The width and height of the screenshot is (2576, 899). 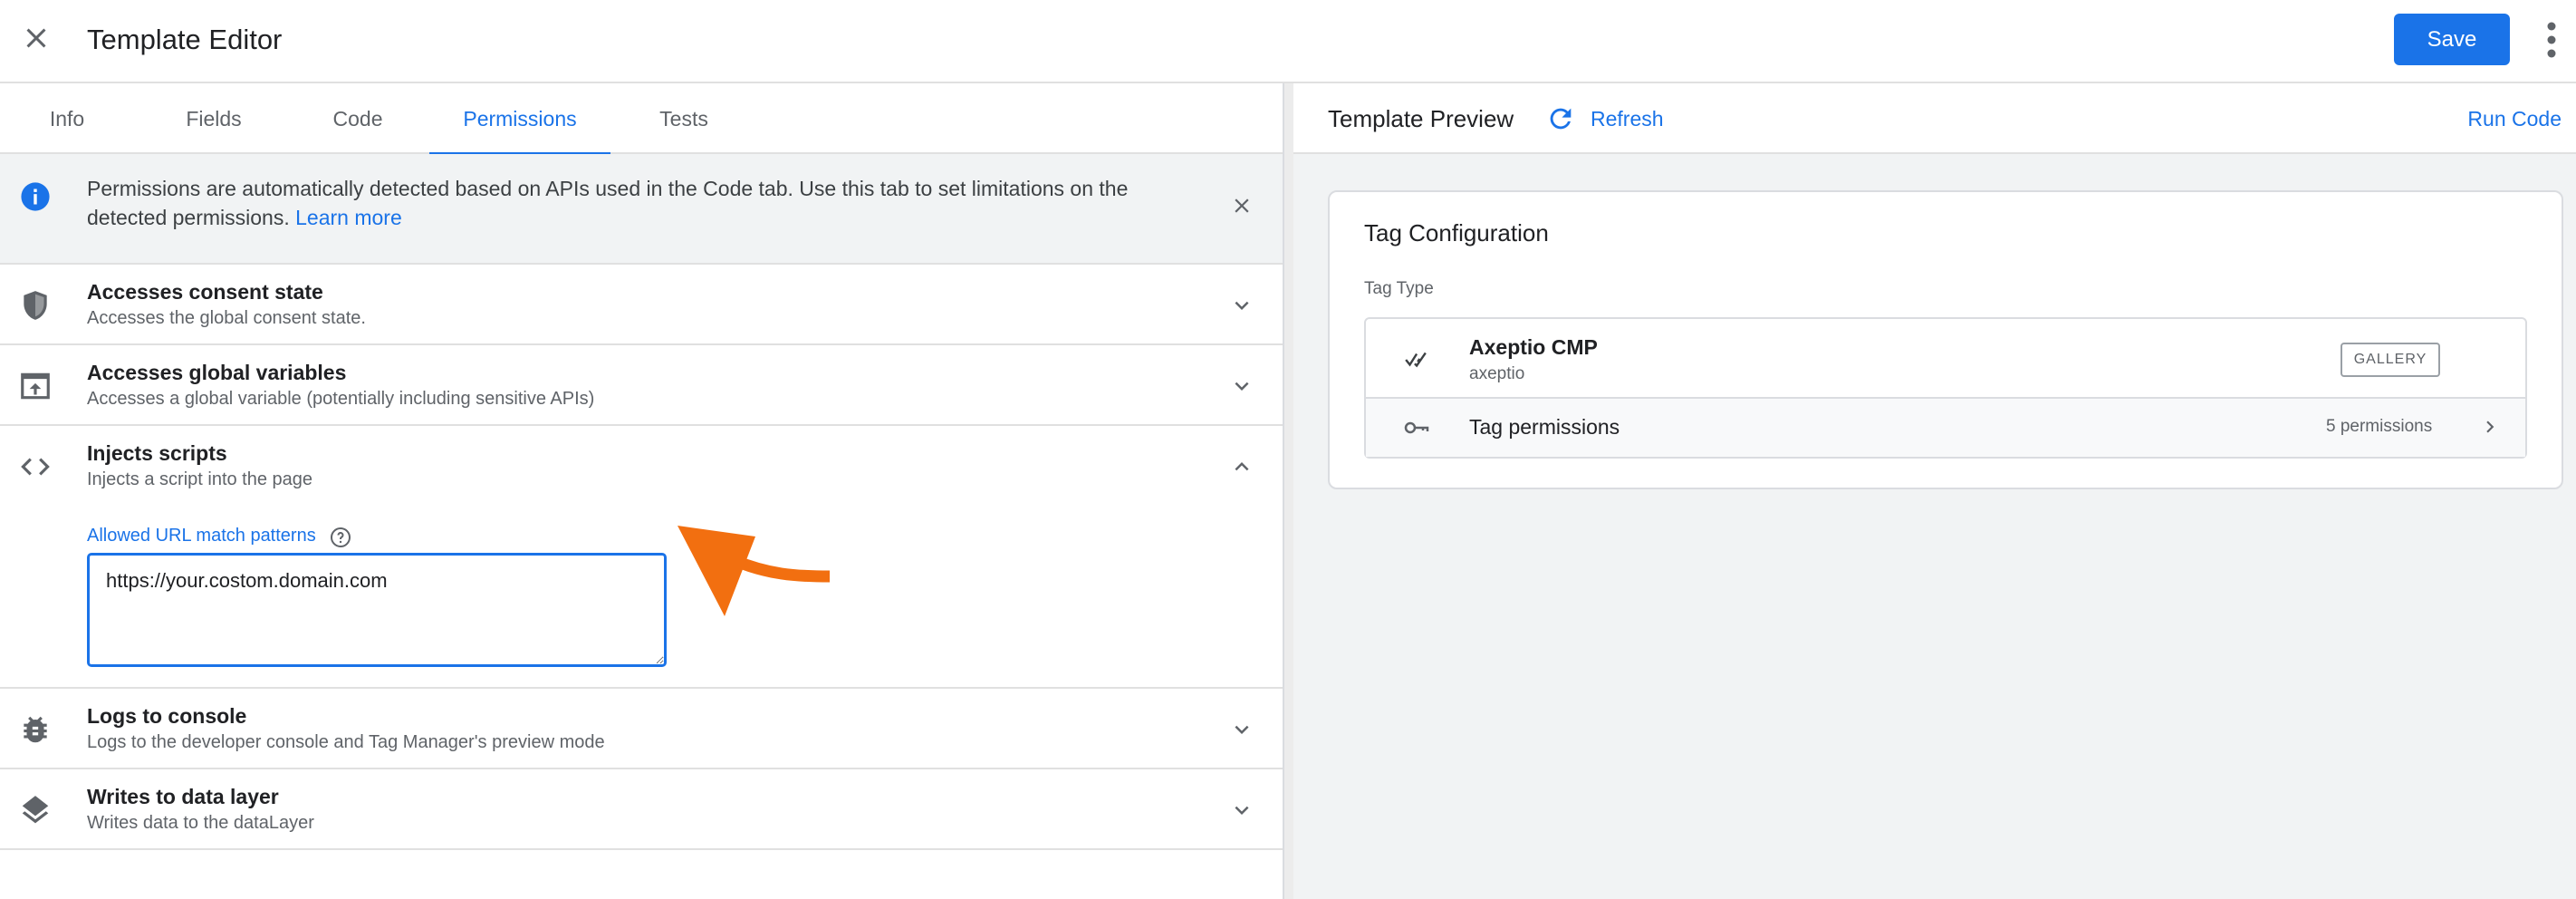 What do you see at coordinates (67, 118) in the screenshot?
I see `tab-info: Info` at bounding box center [67, 118].